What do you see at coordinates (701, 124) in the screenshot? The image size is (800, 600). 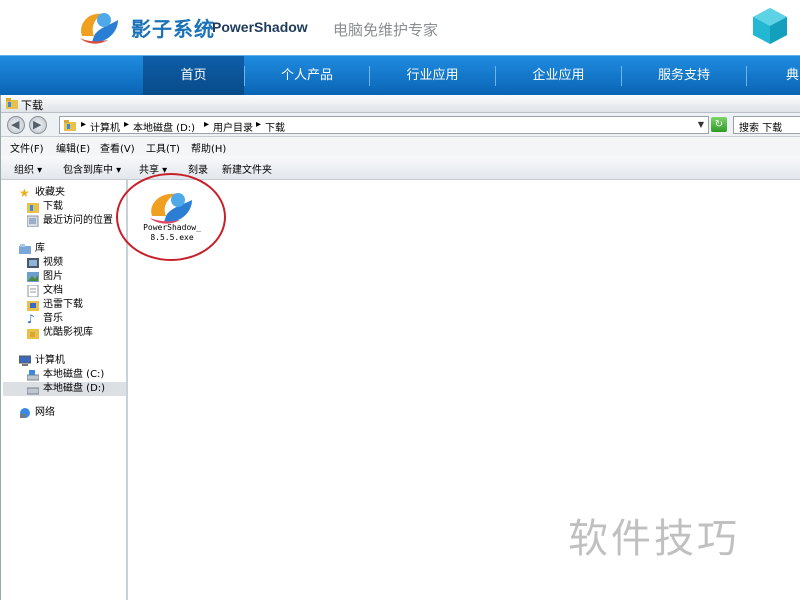 I see `chevron-down-icon: ▼` at bounding box center [701, 124].